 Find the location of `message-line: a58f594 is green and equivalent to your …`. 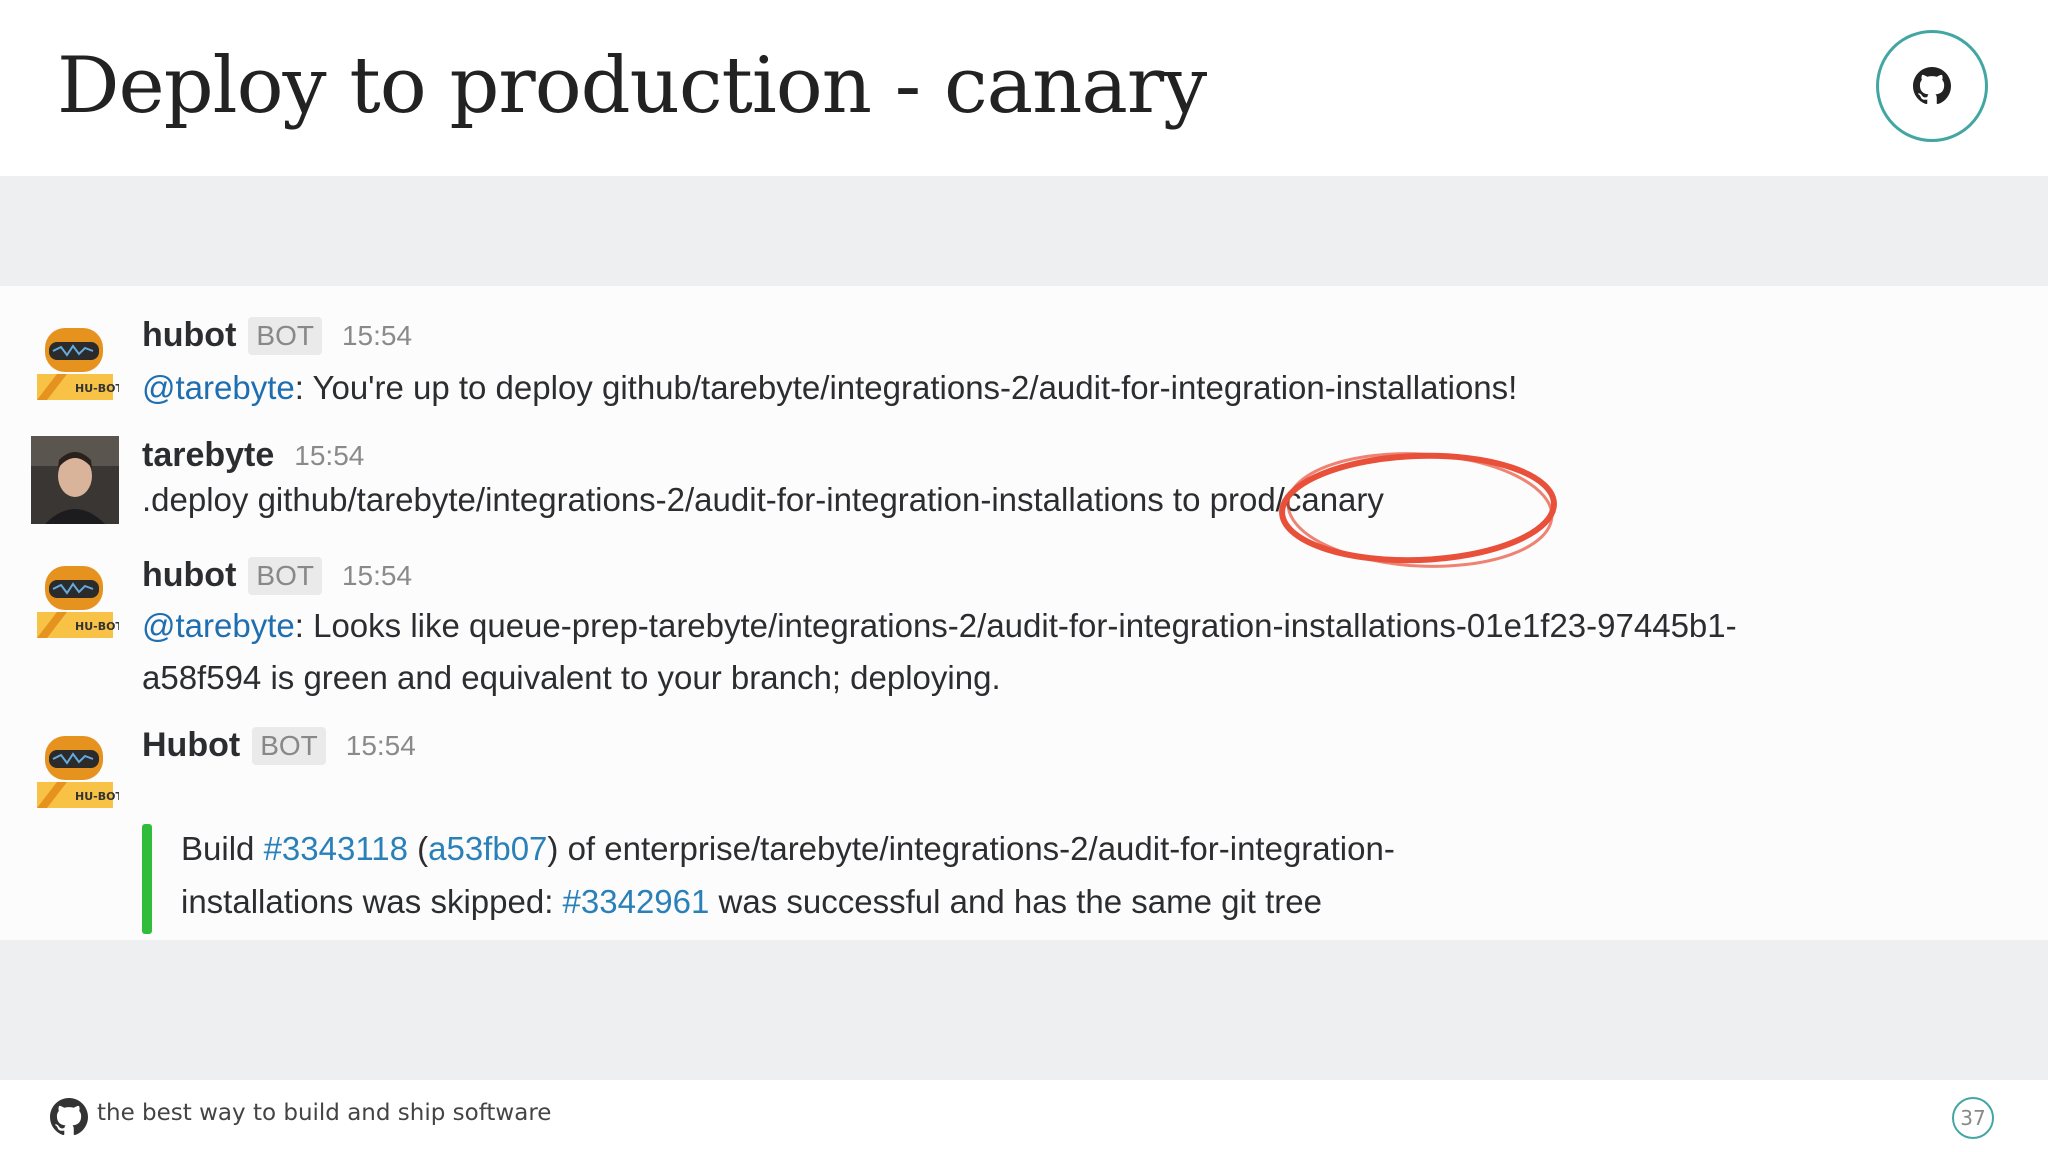

message-line: a58f594 is green and equivalent to your … is located at coordinates (571, 677).